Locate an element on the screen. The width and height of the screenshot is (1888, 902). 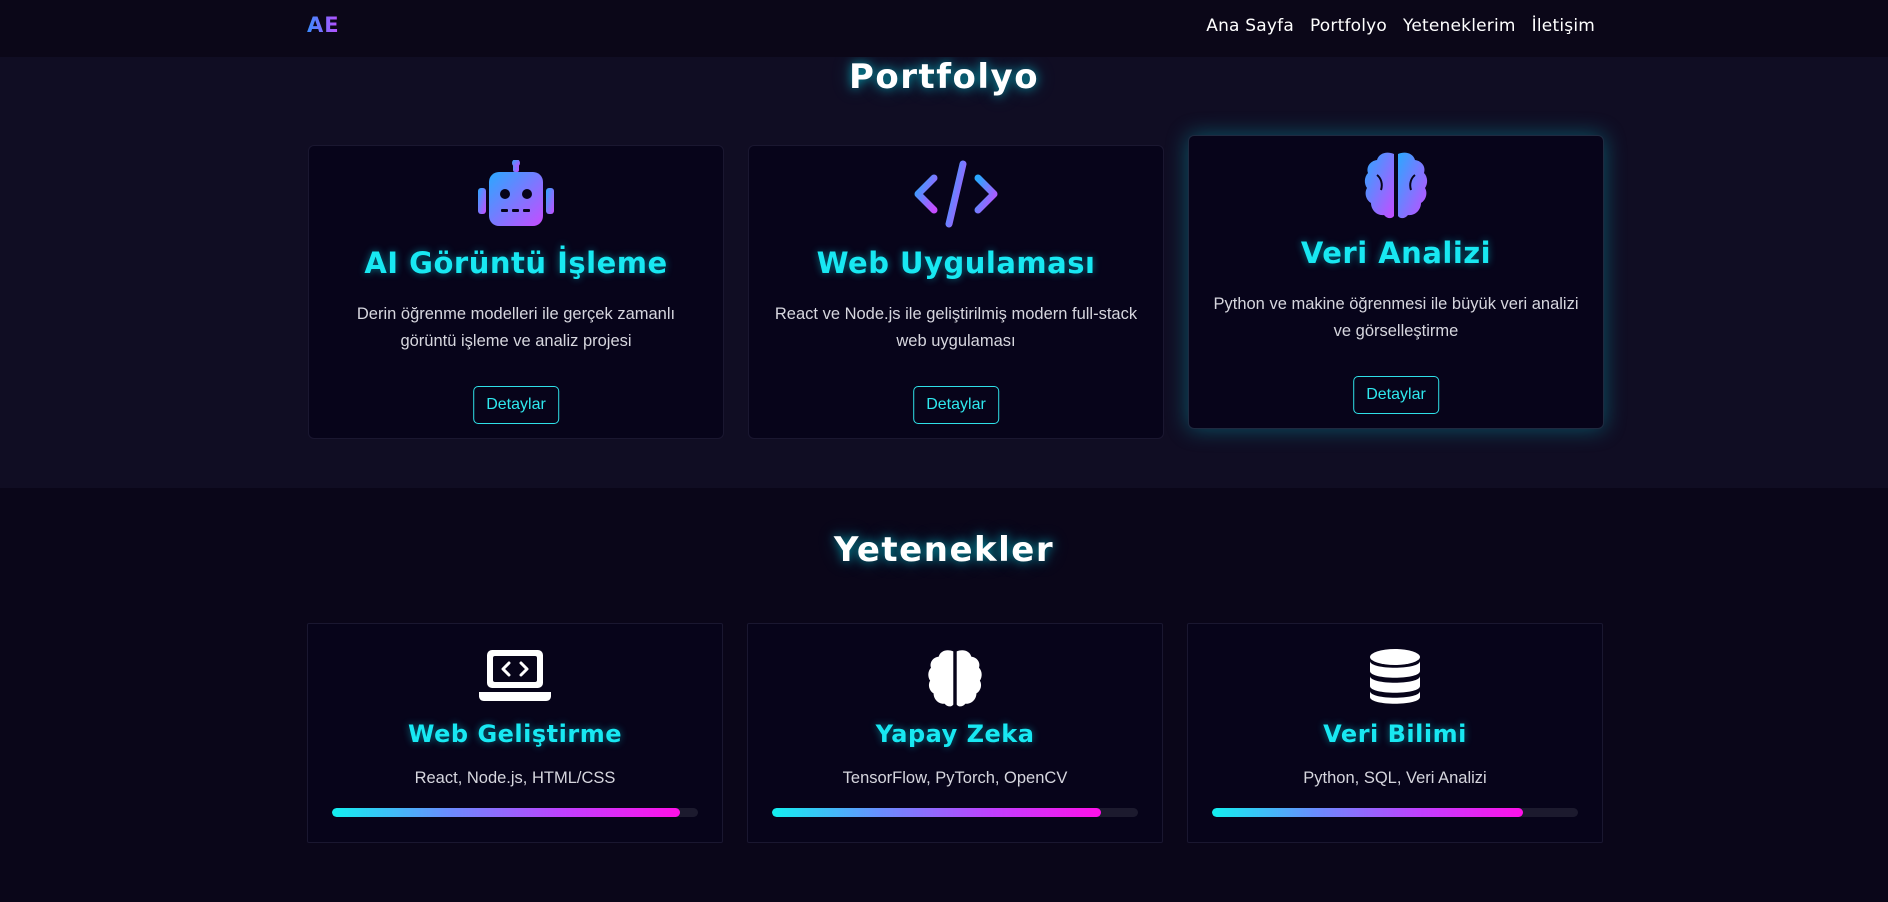
robot-icon is located at coordinates (516, 200).